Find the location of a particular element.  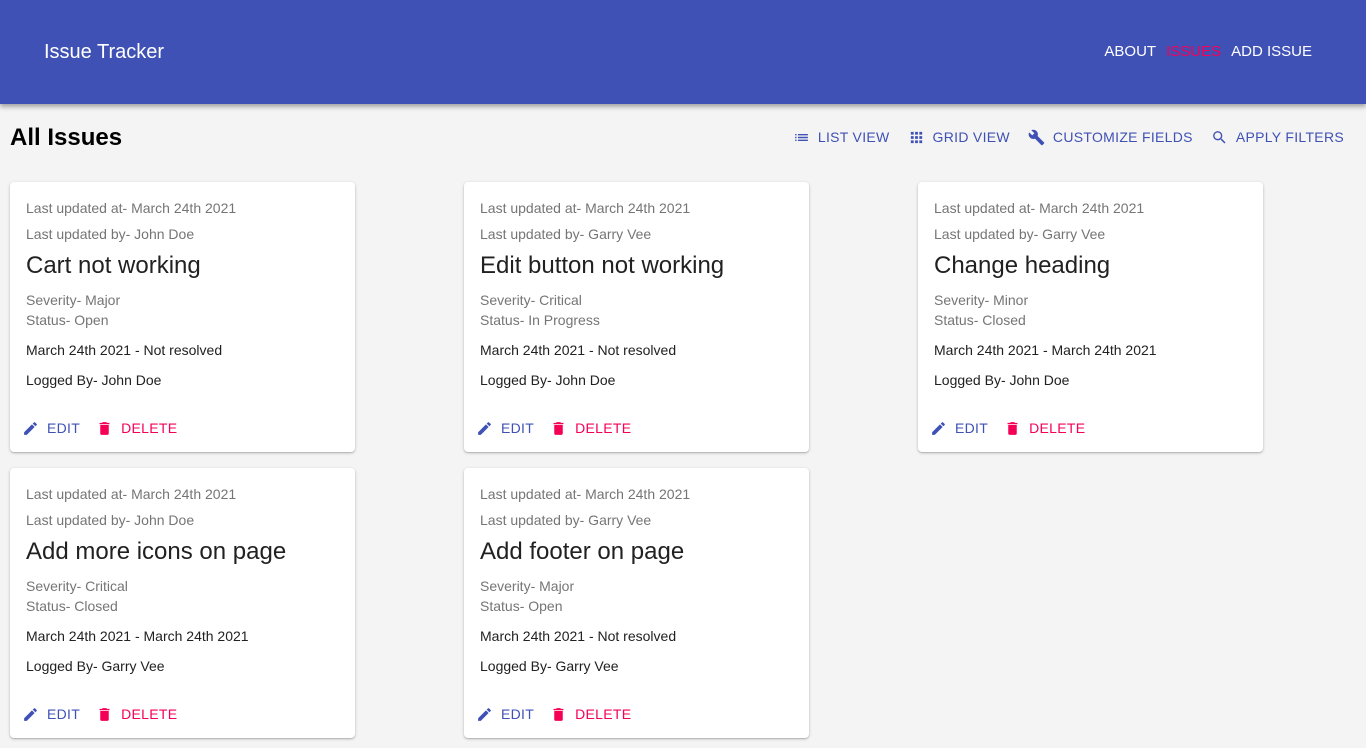

issue-status: Status- In Progress is located at coordinates (540, 320).